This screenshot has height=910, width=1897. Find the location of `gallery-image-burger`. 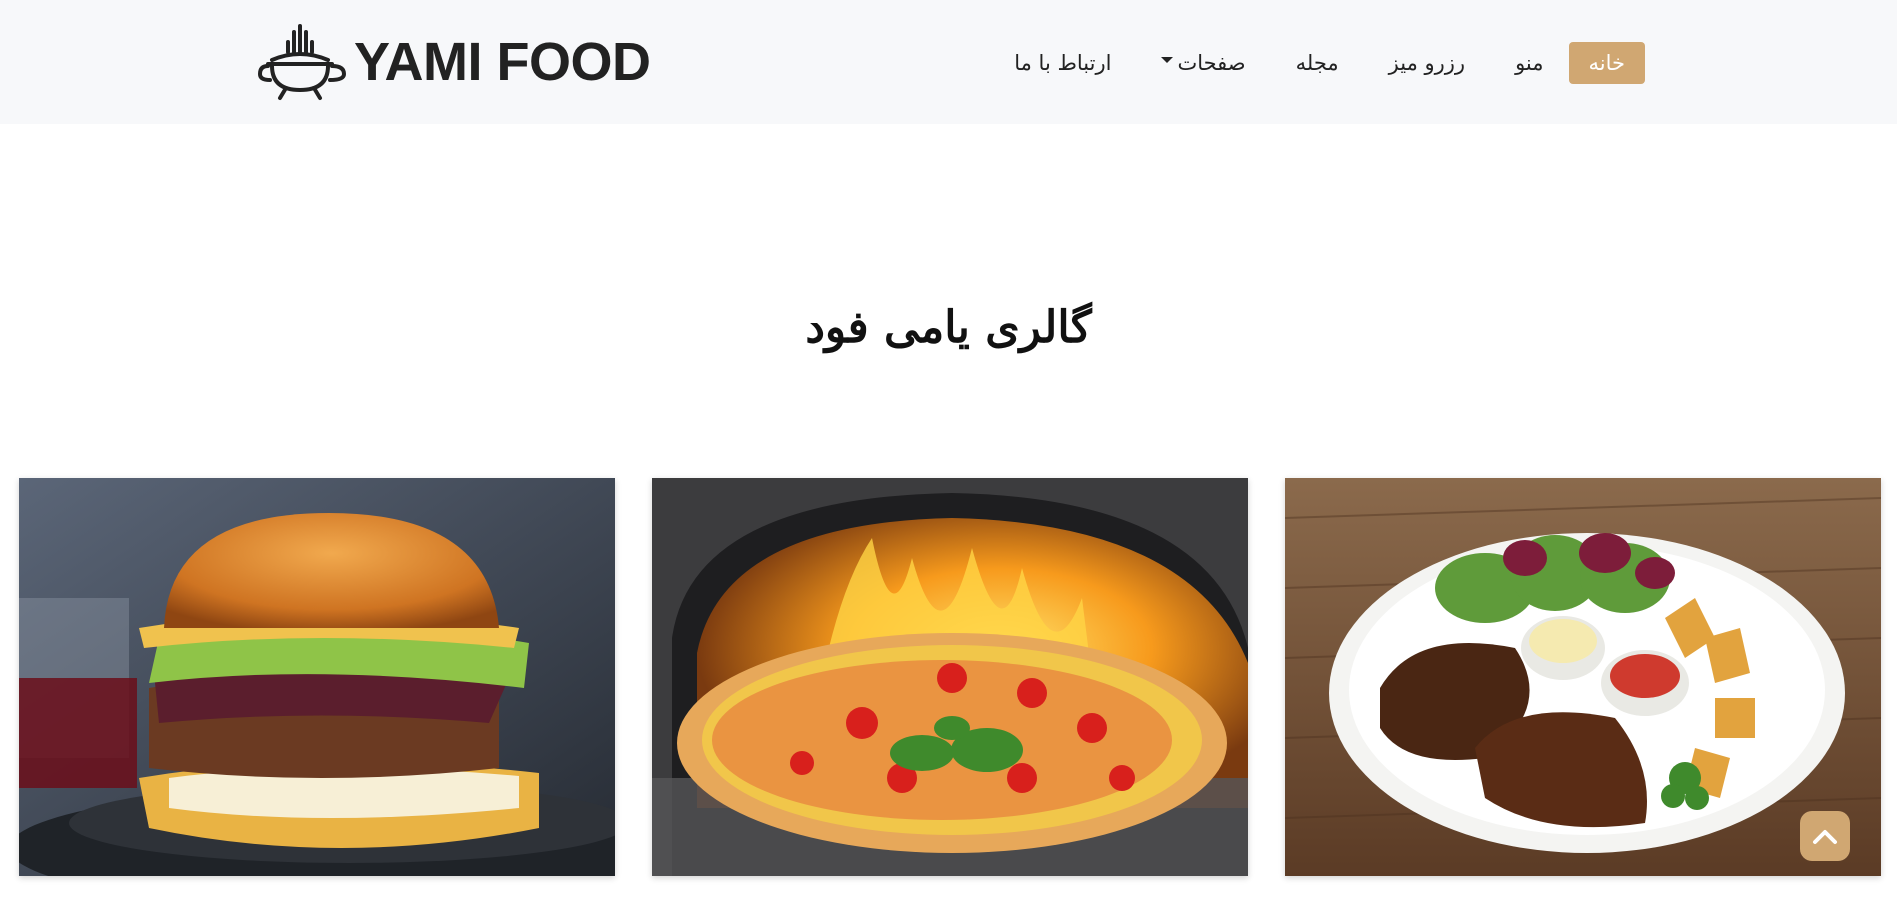

gallery-image-burger is located at coordinates (317, 677).